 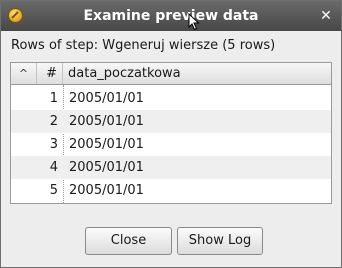 What do you see at coordinates (194, 22) in the screenshot?
I see `mouse-pointer-icon` at bounding box center [194, 22].